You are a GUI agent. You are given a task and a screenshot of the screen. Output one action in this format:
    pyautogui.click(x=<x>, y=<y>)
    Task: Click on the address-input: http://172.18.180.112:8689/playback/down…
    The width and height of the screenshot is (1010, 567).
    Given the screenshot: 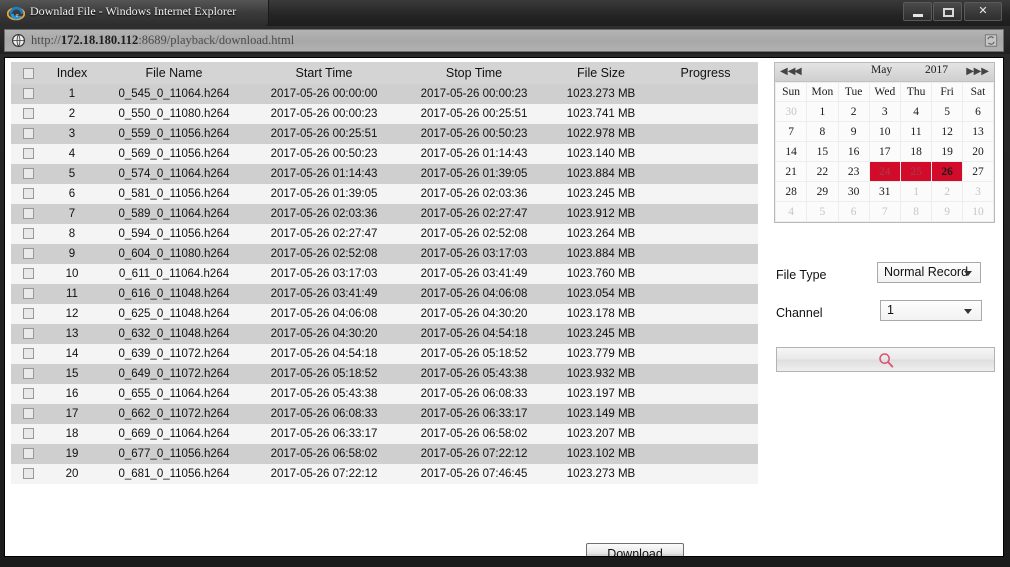 What is the action you would take?
    pyautogui.click(x=504, y=40)
    